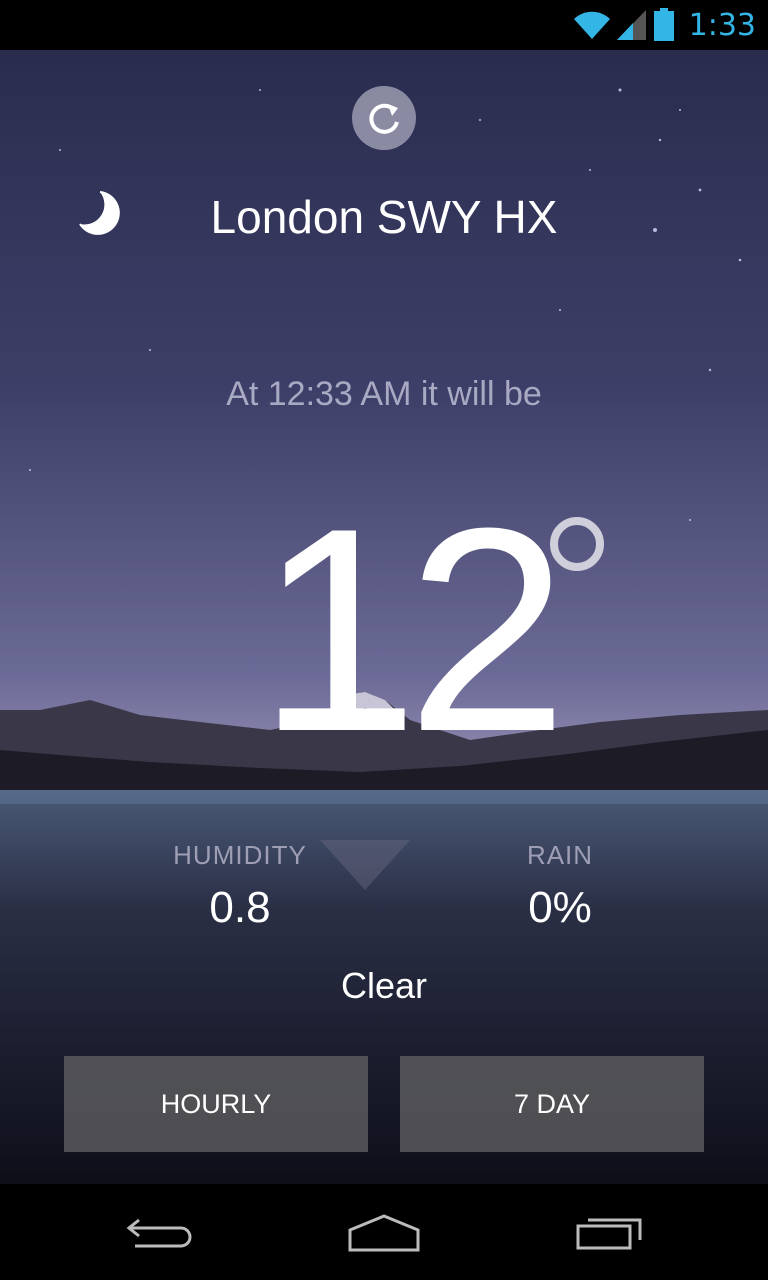  Describe the element at coordinates (560, 907) in the screenshot. I see `rain-value: 0%` at that location.